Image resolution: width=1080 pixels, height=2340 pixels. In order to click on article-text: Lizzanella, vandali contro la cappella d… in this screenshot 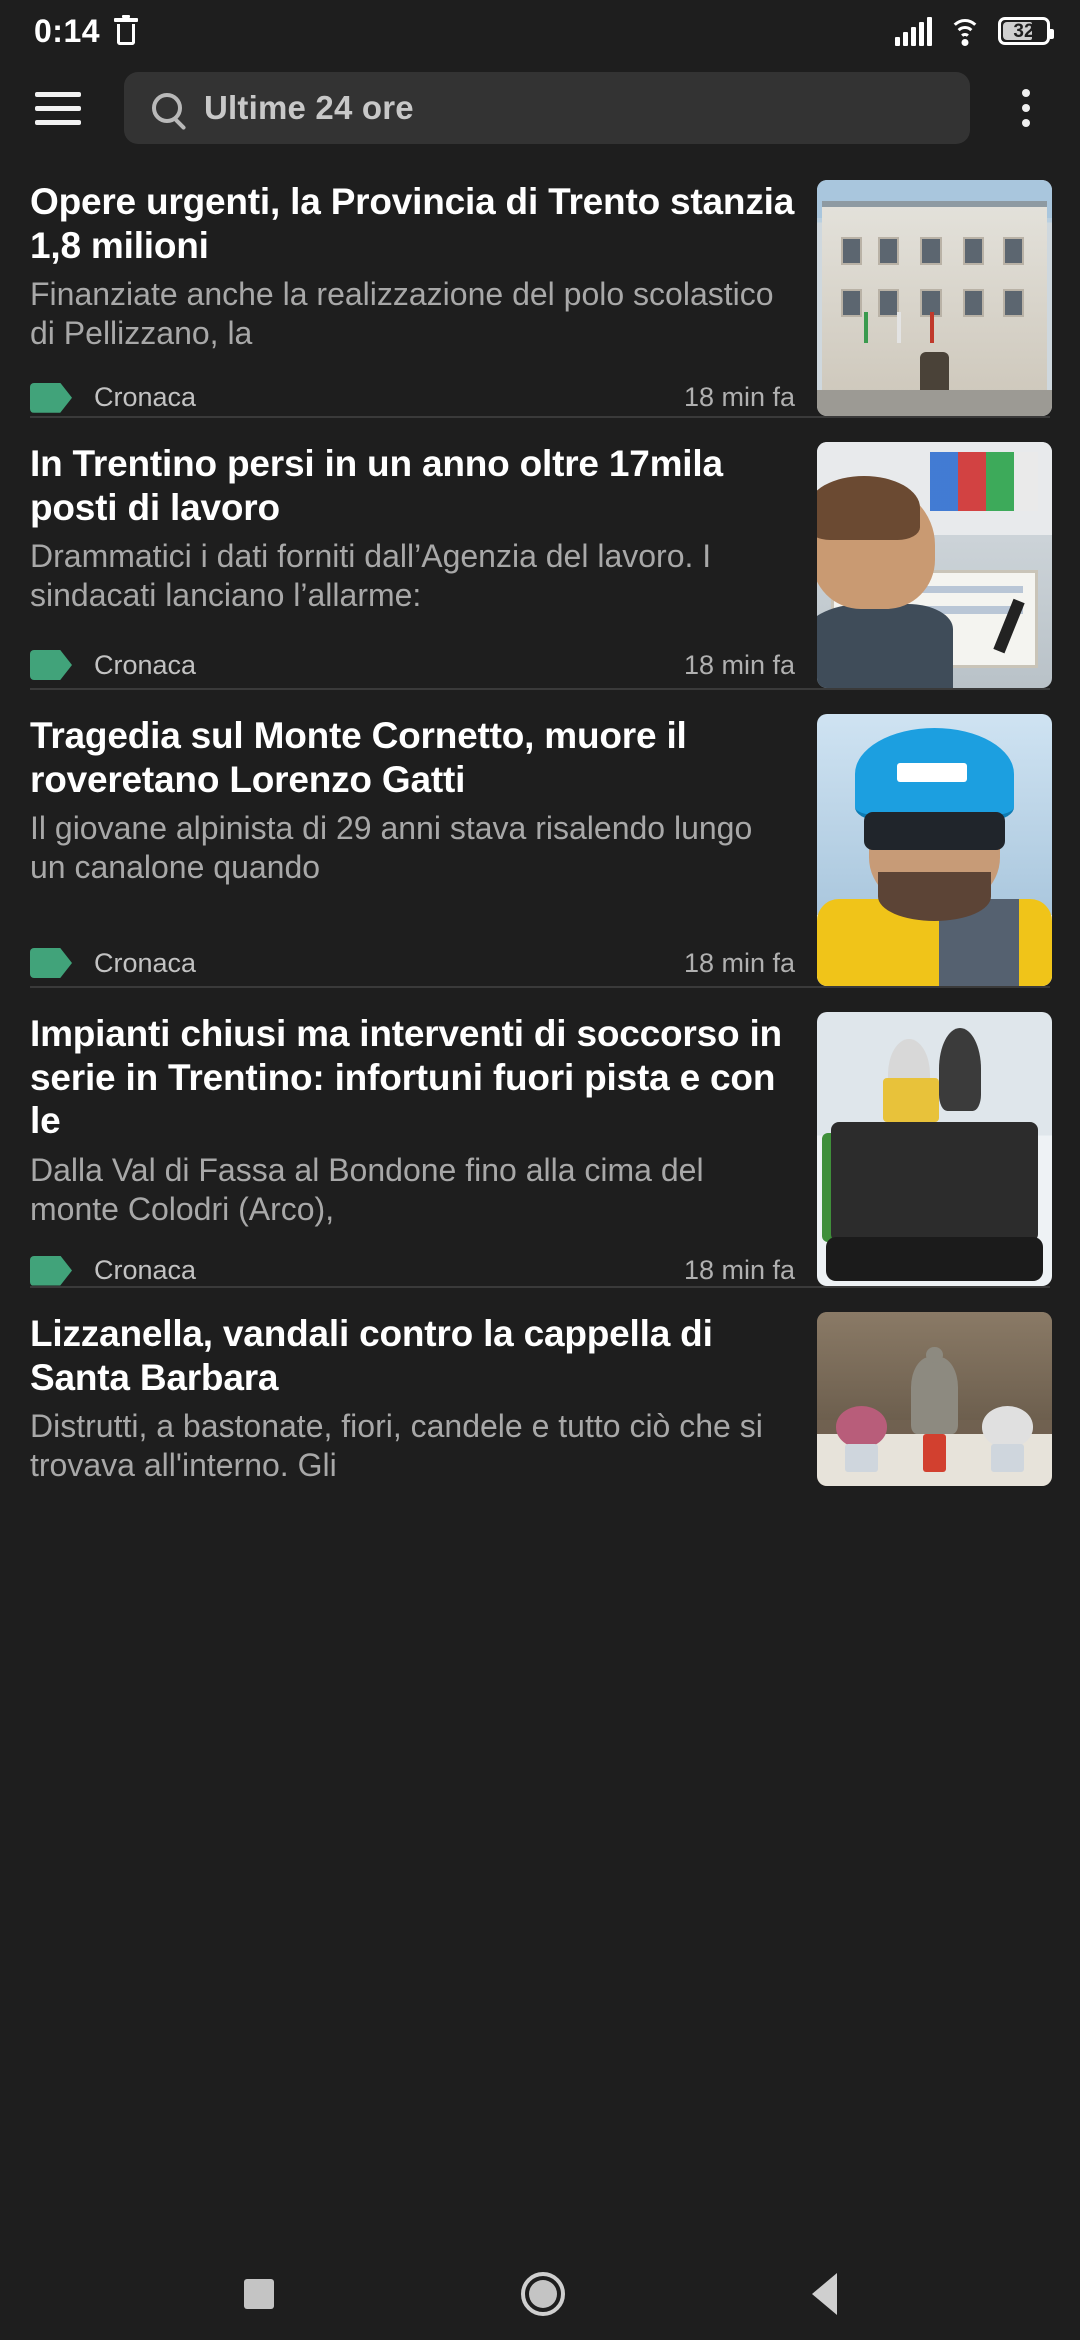, I will do `click(412, 1399)`.